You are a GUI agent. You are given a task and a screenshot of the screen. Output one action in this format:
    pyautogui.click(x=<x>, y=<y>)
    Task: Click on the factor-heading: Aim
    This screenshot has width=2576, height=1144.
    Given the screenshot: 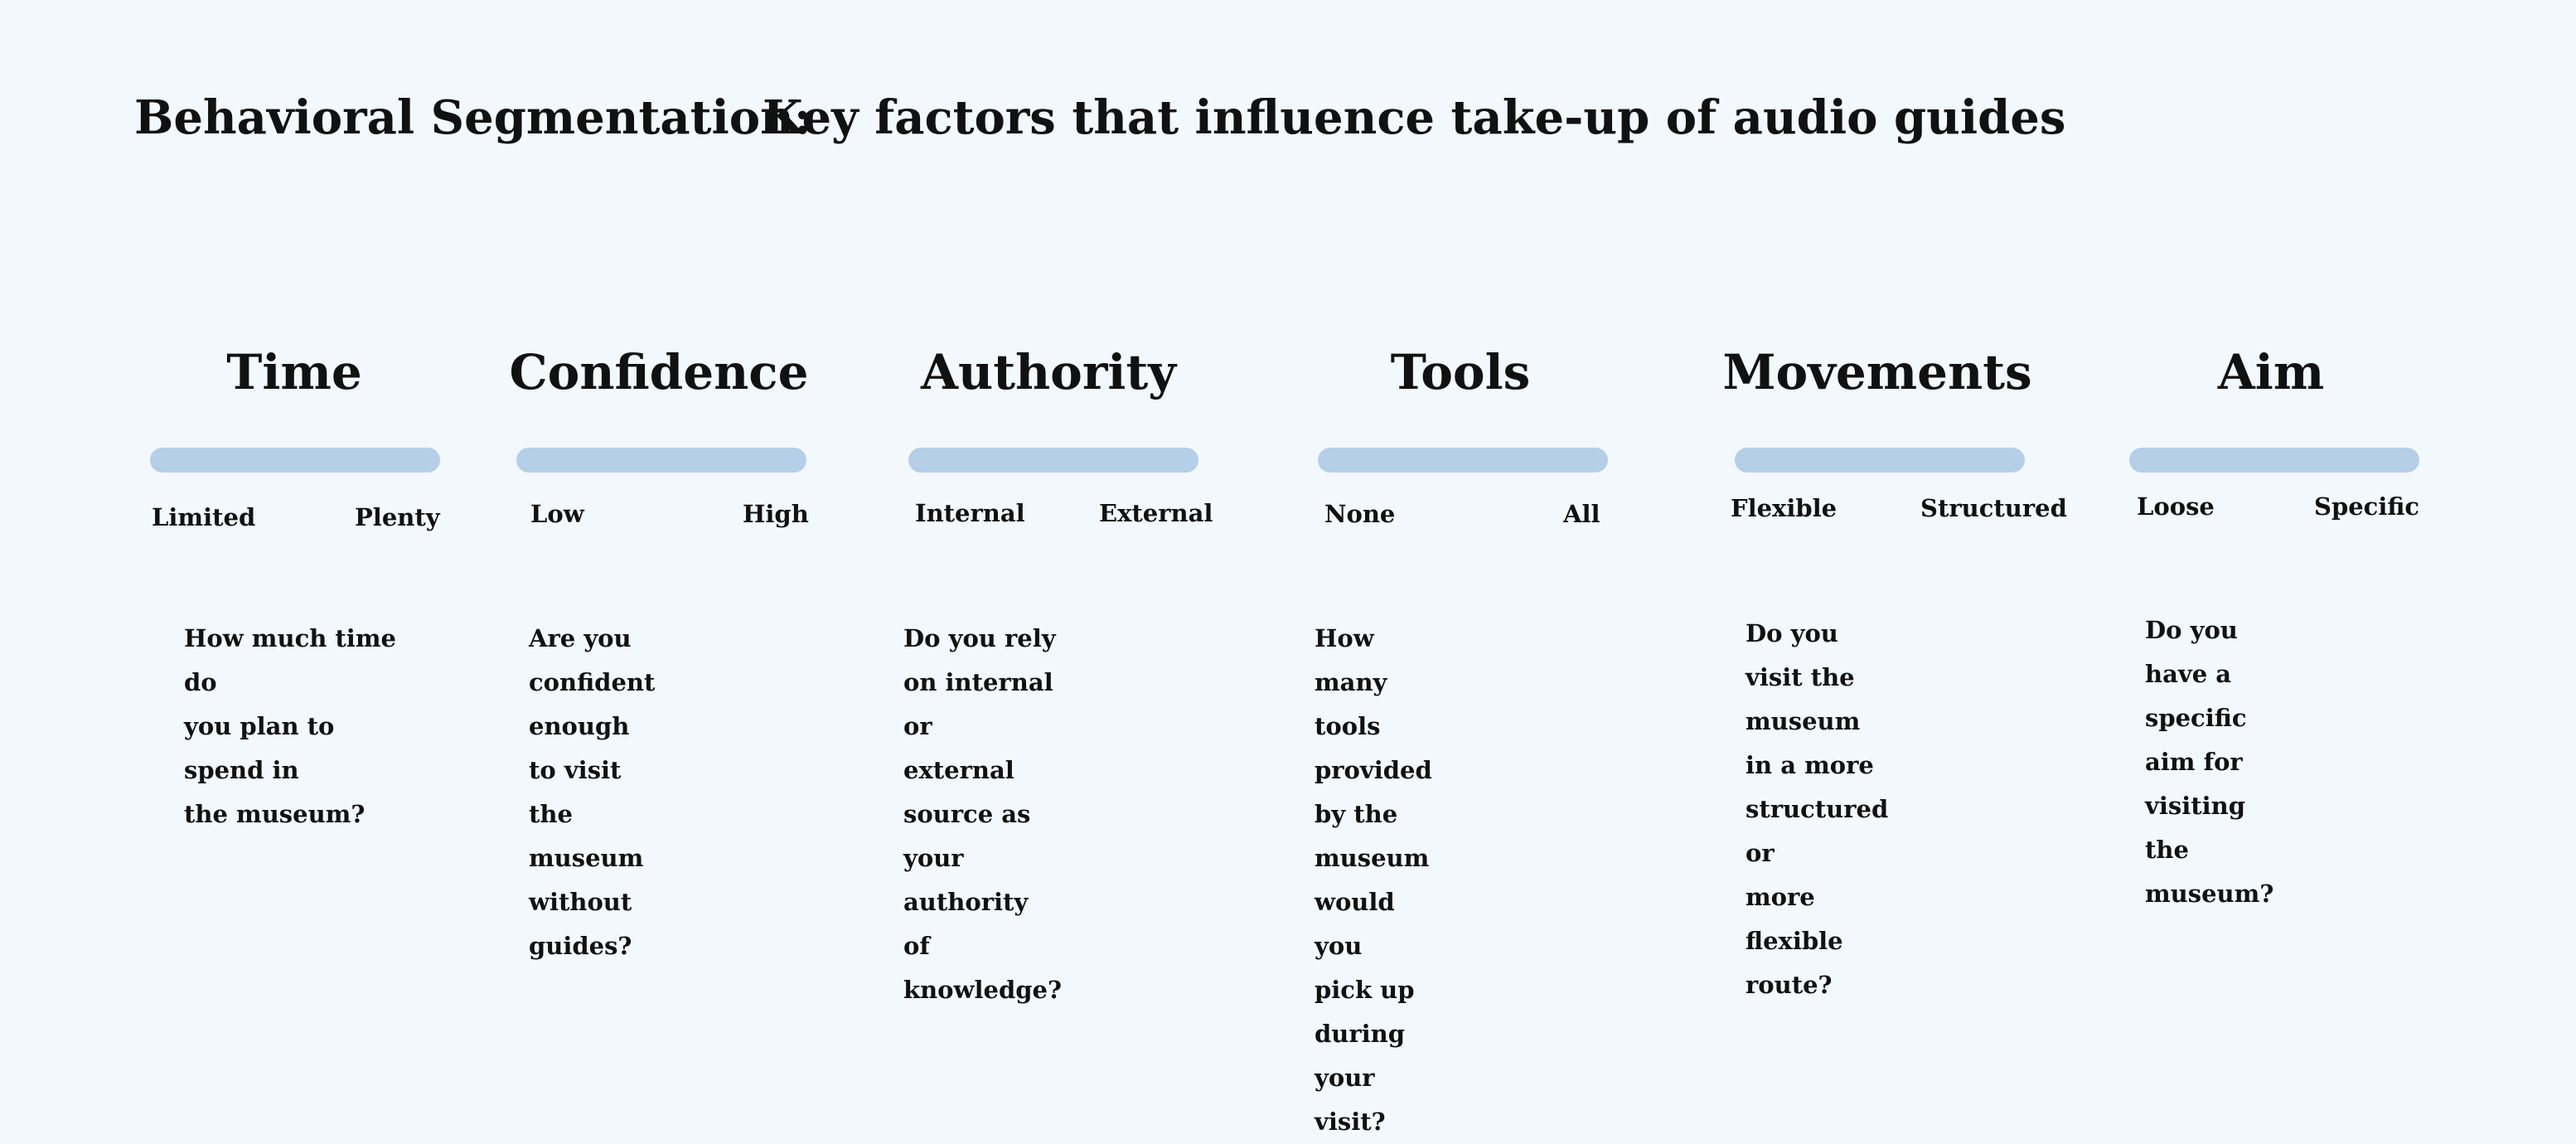 What is the action you would take?
    pyautogui.click(x=2271, y=372)
    